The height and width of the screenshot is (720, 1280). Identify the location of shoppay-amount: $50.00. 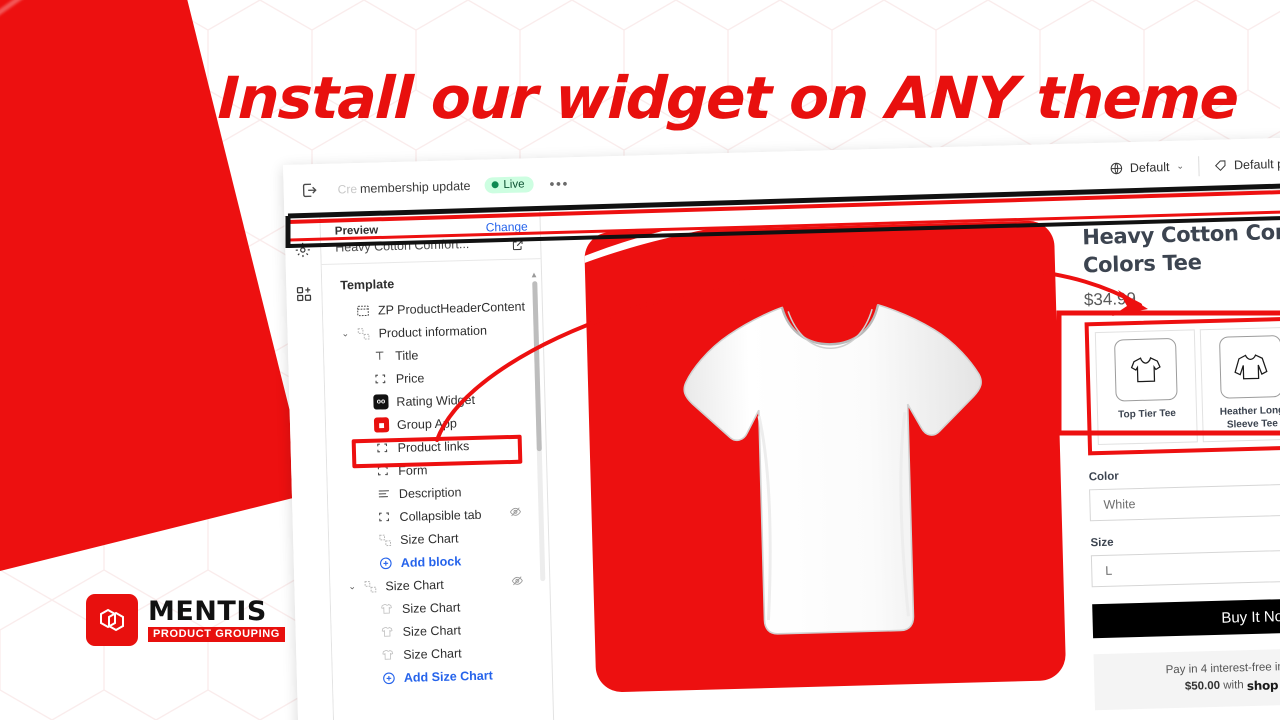
(1202, 686).